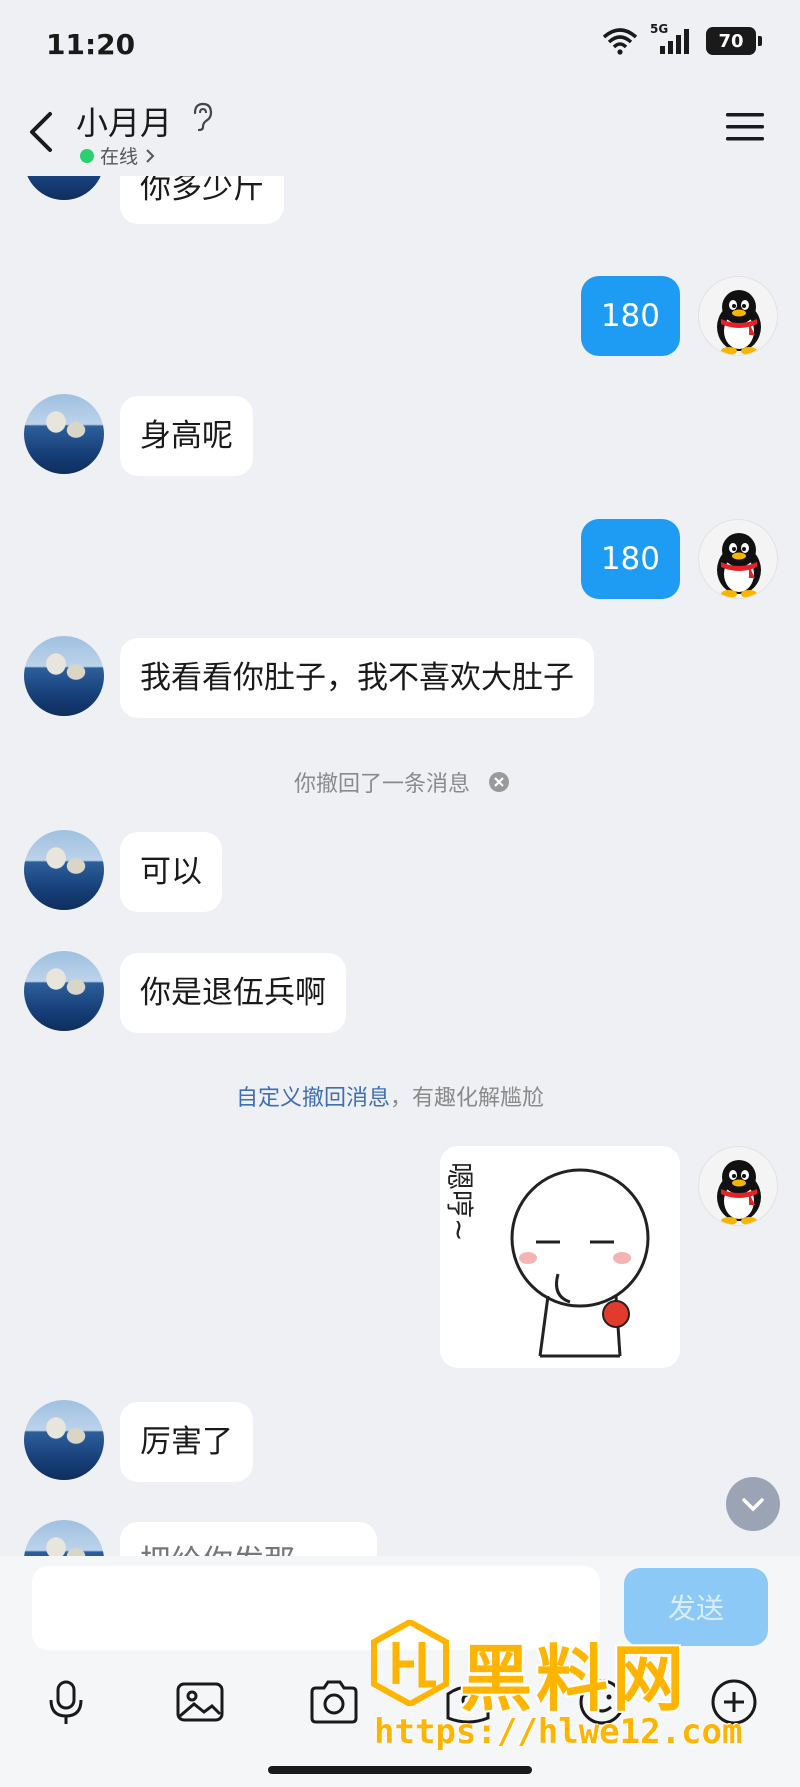 The image size is (800, 1787). Describe the element at coordinates (202, 117) in the screenshot. I see `ear-icon` at that location.